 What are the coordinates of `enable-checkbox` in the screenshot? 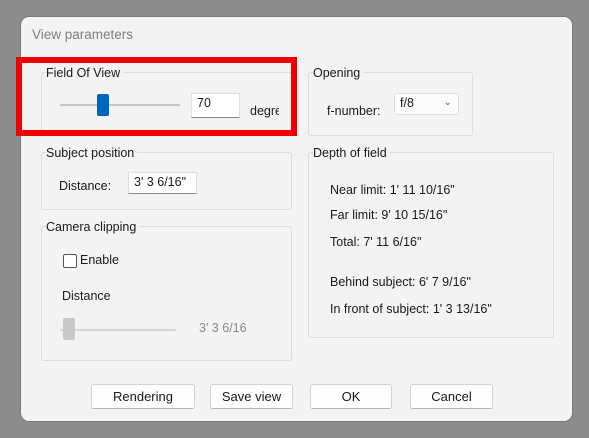 It's located at (70, 261).